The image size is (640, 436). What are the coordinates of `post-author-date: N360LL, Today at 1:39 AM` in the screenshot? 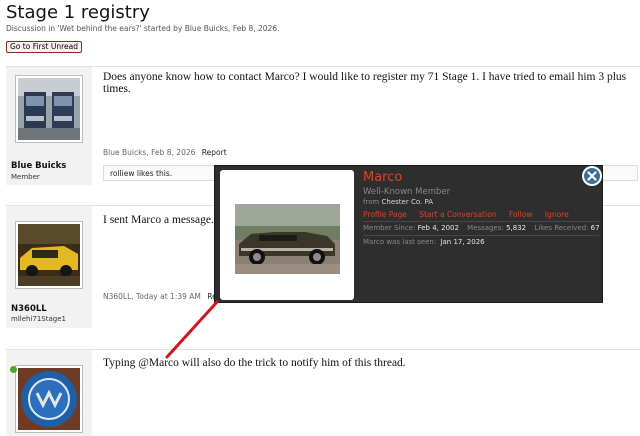 It's located at (152, 296).